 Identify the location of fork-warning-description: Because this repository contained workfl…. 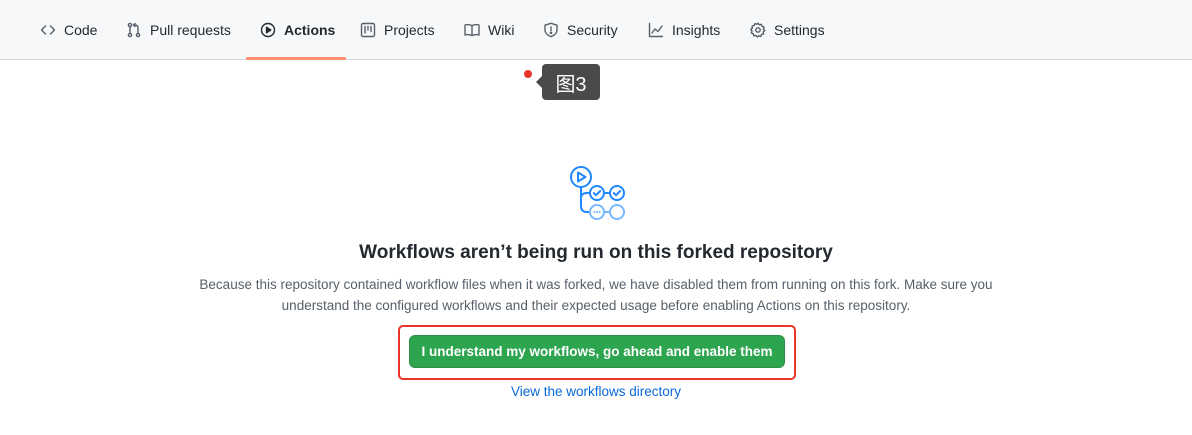
(596, 295).